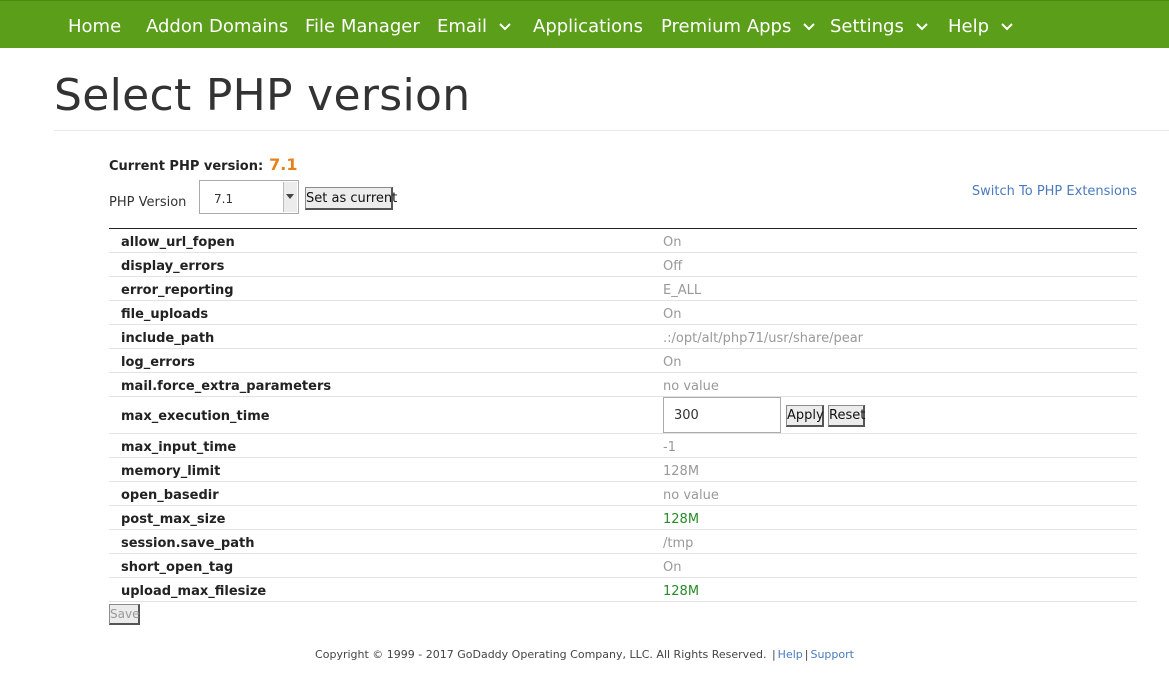  I want to click on php-version-select: 7.1, so click(249, 197).